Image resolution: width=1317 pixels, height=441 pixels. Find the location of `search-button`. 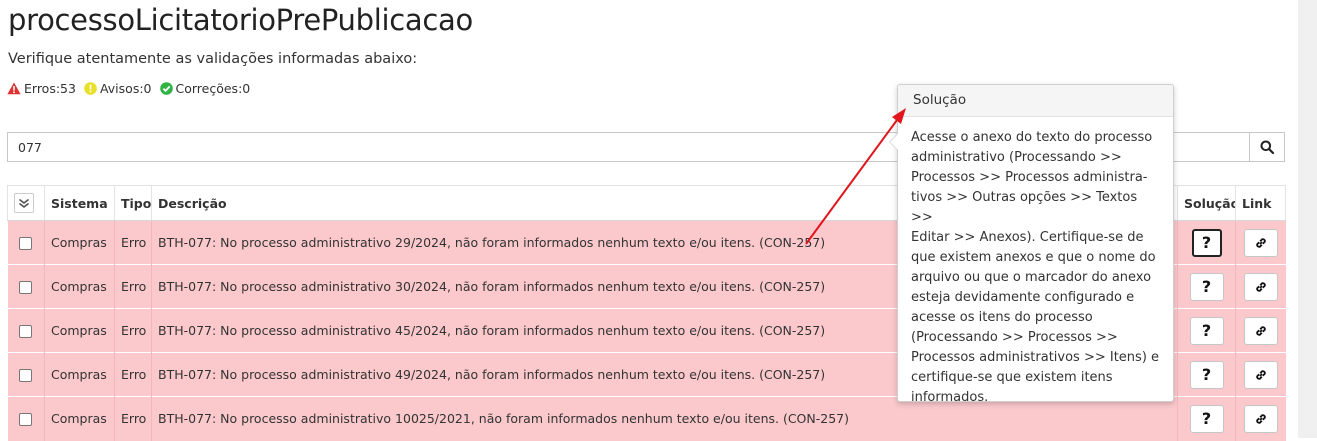

search-button is located at coordinates (1267, 147).